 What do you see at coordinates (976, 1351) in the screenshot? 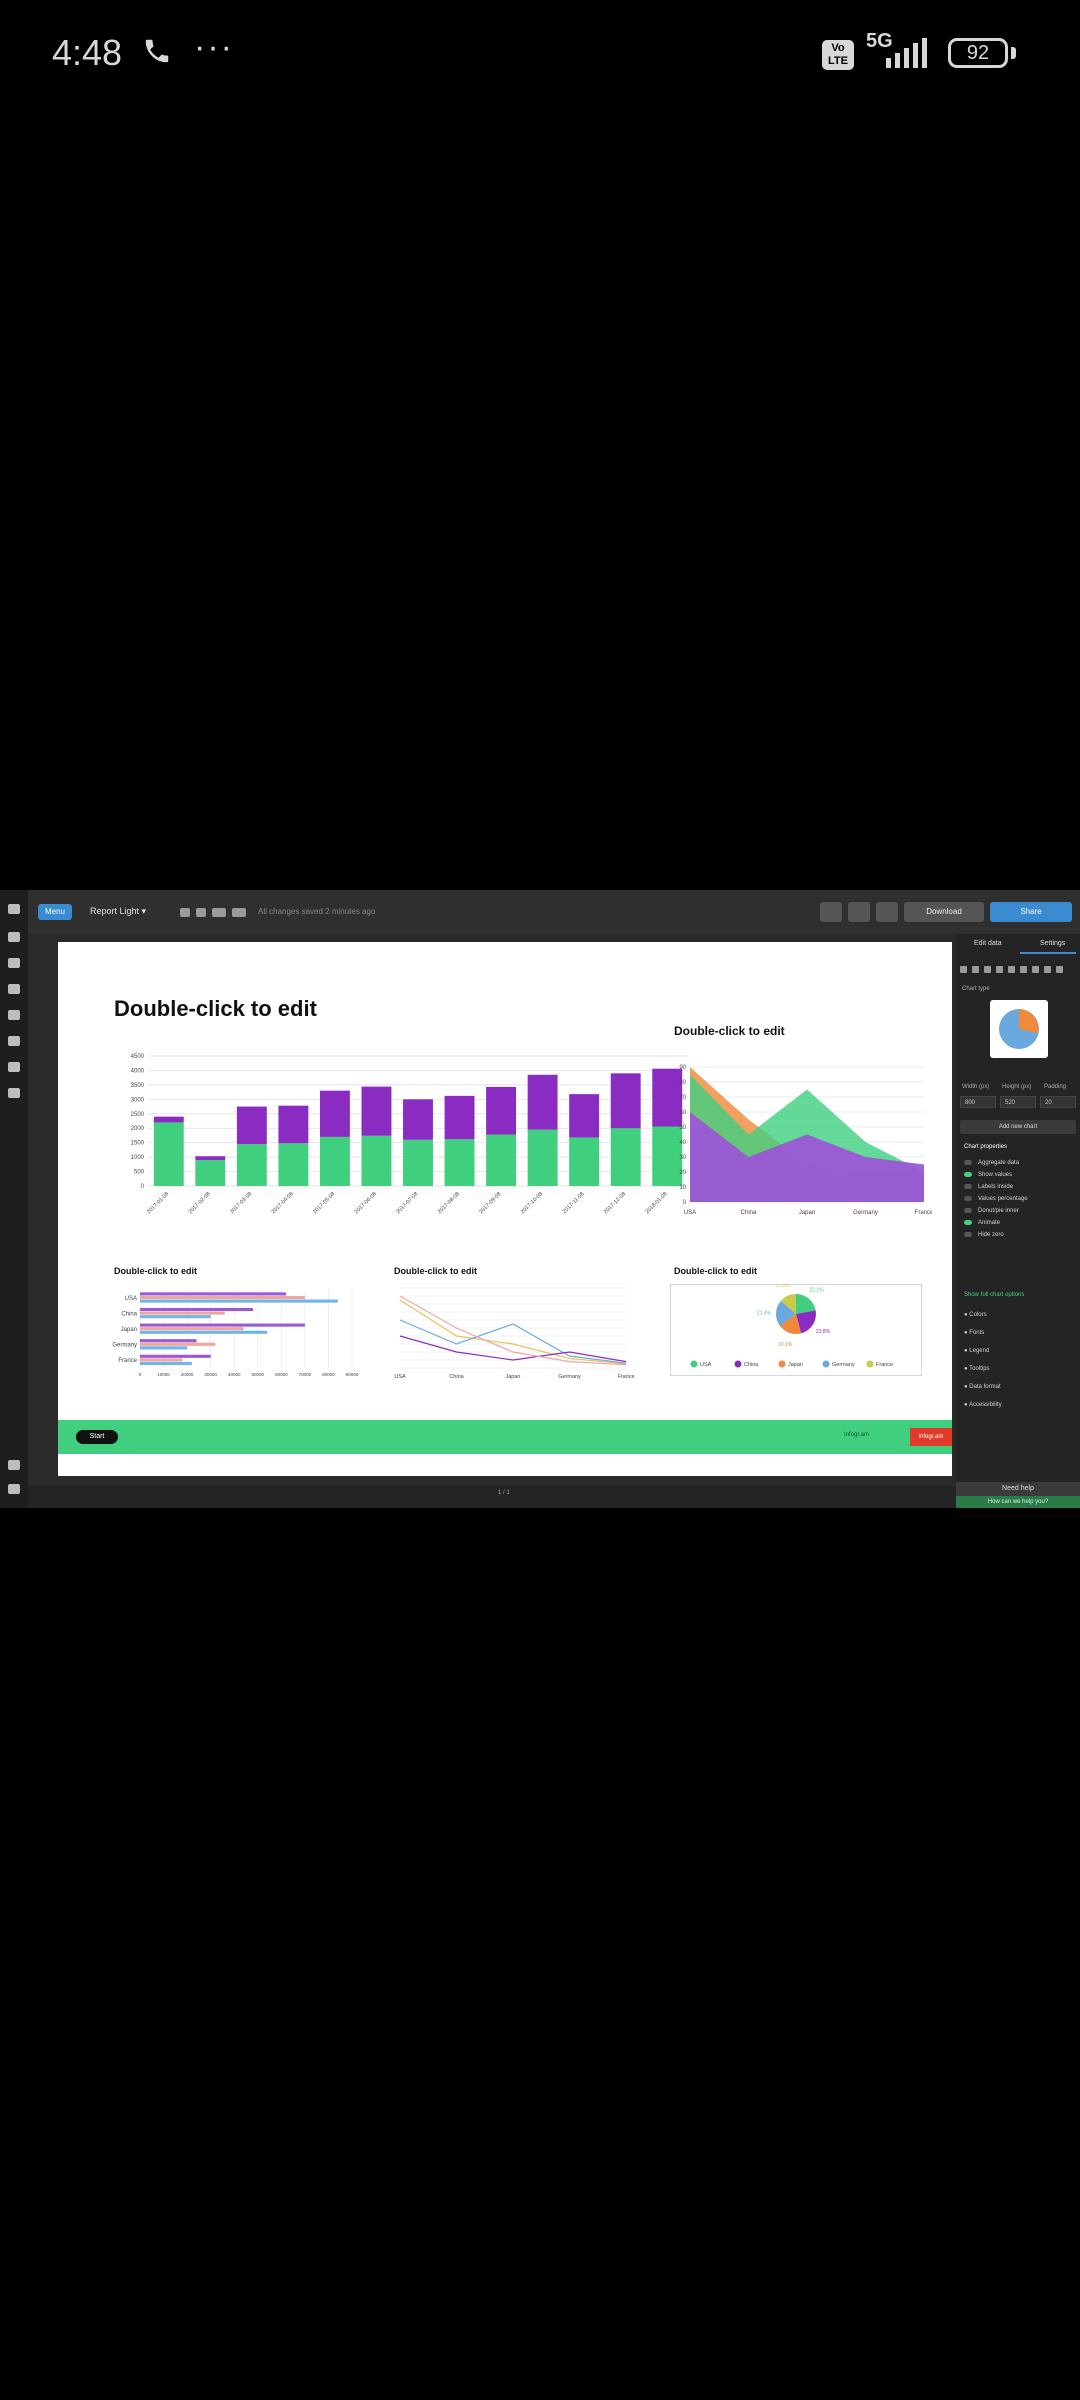
I see `section-legend: ● Legend` at bounding box center [976, 1351].